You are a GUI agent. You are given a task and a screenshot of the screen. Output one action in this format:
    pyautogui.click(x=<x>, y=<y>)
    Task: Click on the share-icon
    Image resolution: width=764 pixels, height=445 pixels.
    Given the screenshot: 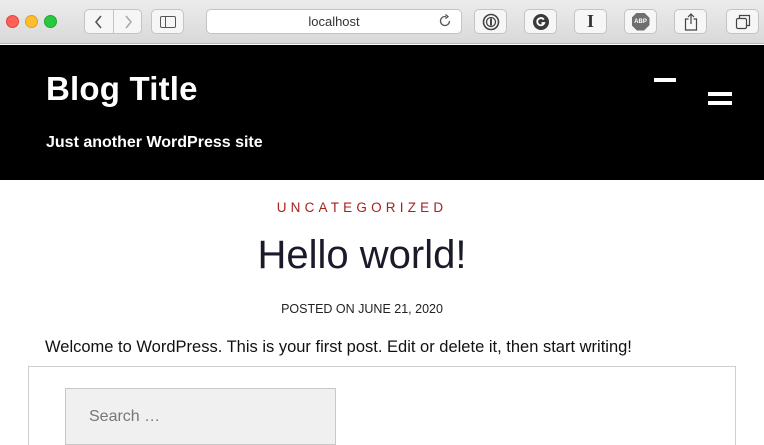 What is the action you would take?
    pyautogui.click(x=690, y=21)
    